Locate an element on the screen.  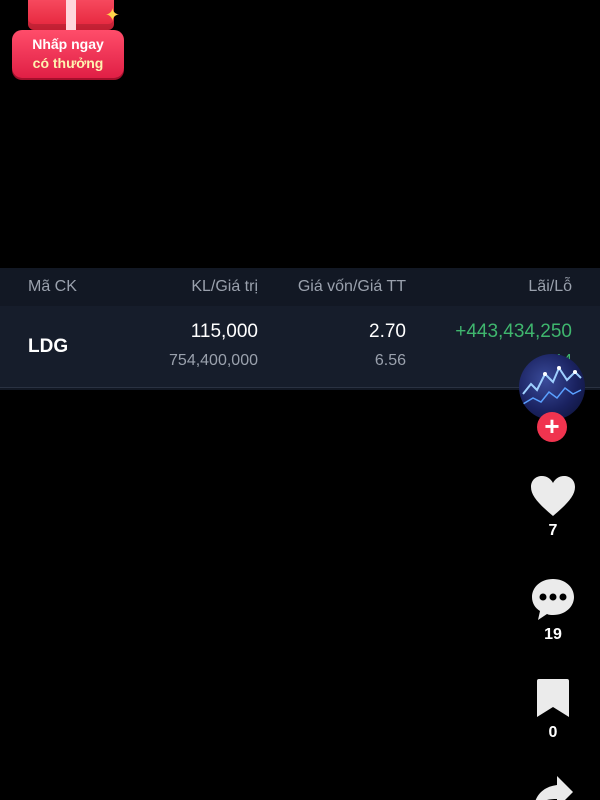
promo-label: Nhấp ngay có thưởng is located at coordinates (68, 54).